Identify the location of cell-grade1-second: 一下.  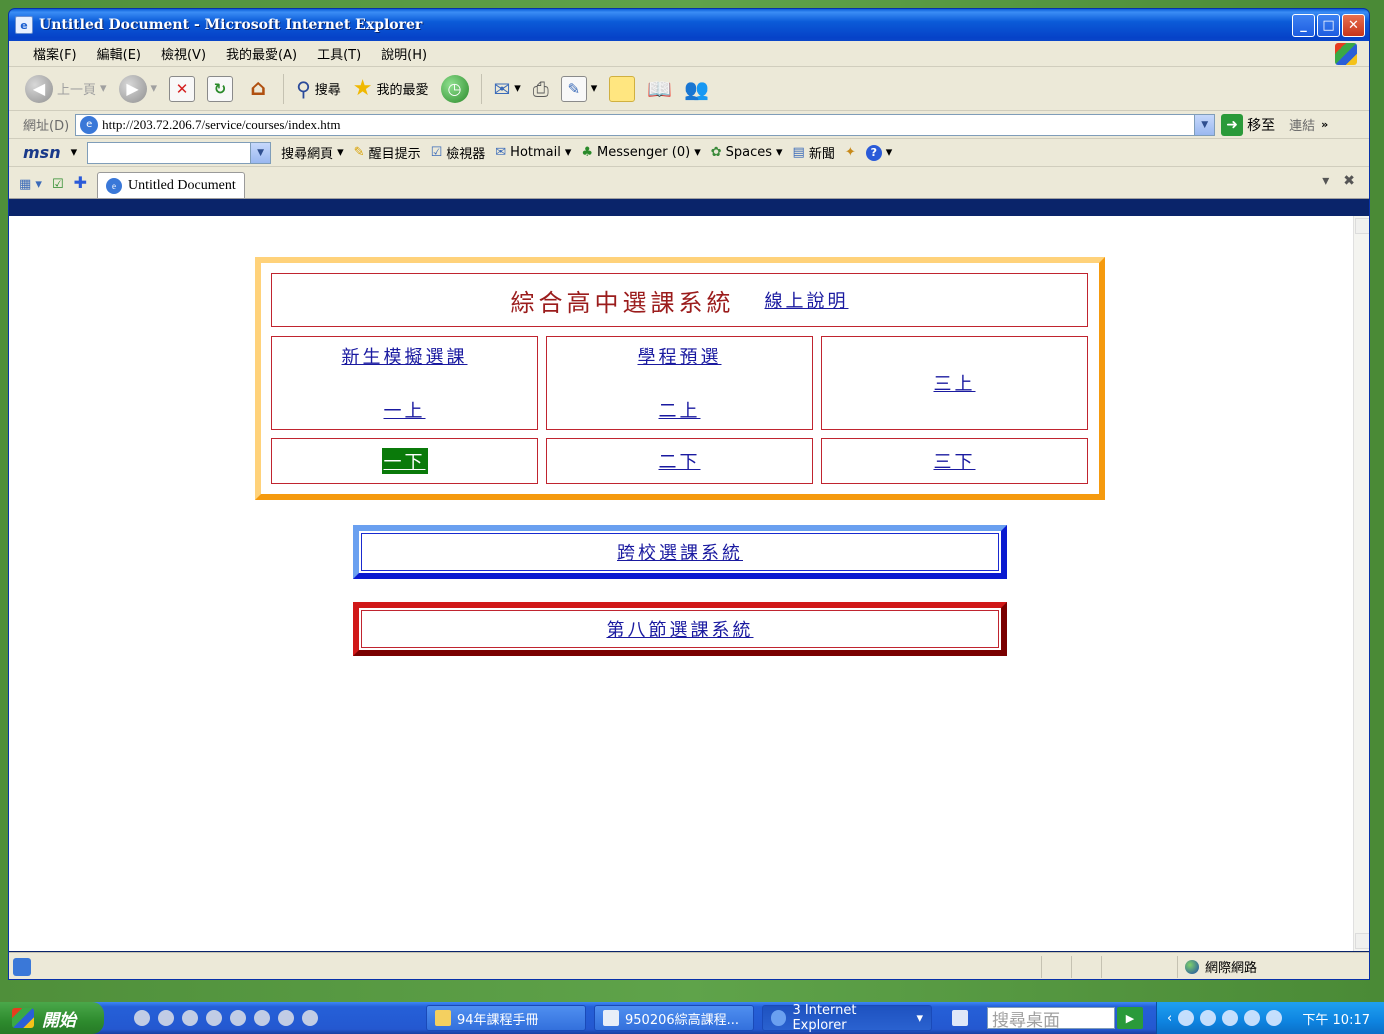
(404, 461).